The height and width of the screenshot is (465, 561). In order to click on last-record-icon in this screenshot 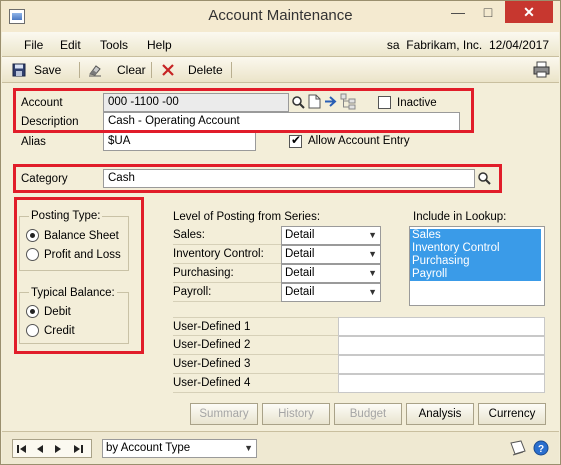, I will do `click(78, 449)`.